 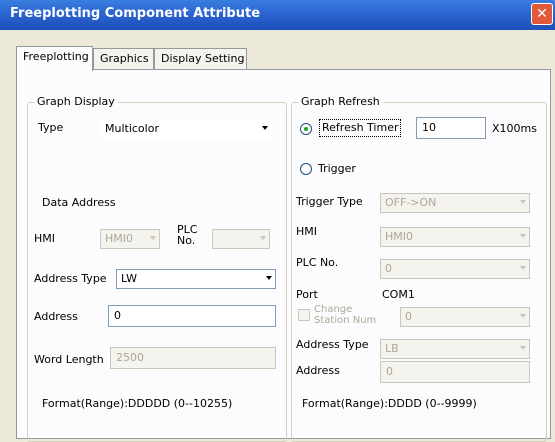 I want to click on close-icon: ✕, so click(x=542, y=14).